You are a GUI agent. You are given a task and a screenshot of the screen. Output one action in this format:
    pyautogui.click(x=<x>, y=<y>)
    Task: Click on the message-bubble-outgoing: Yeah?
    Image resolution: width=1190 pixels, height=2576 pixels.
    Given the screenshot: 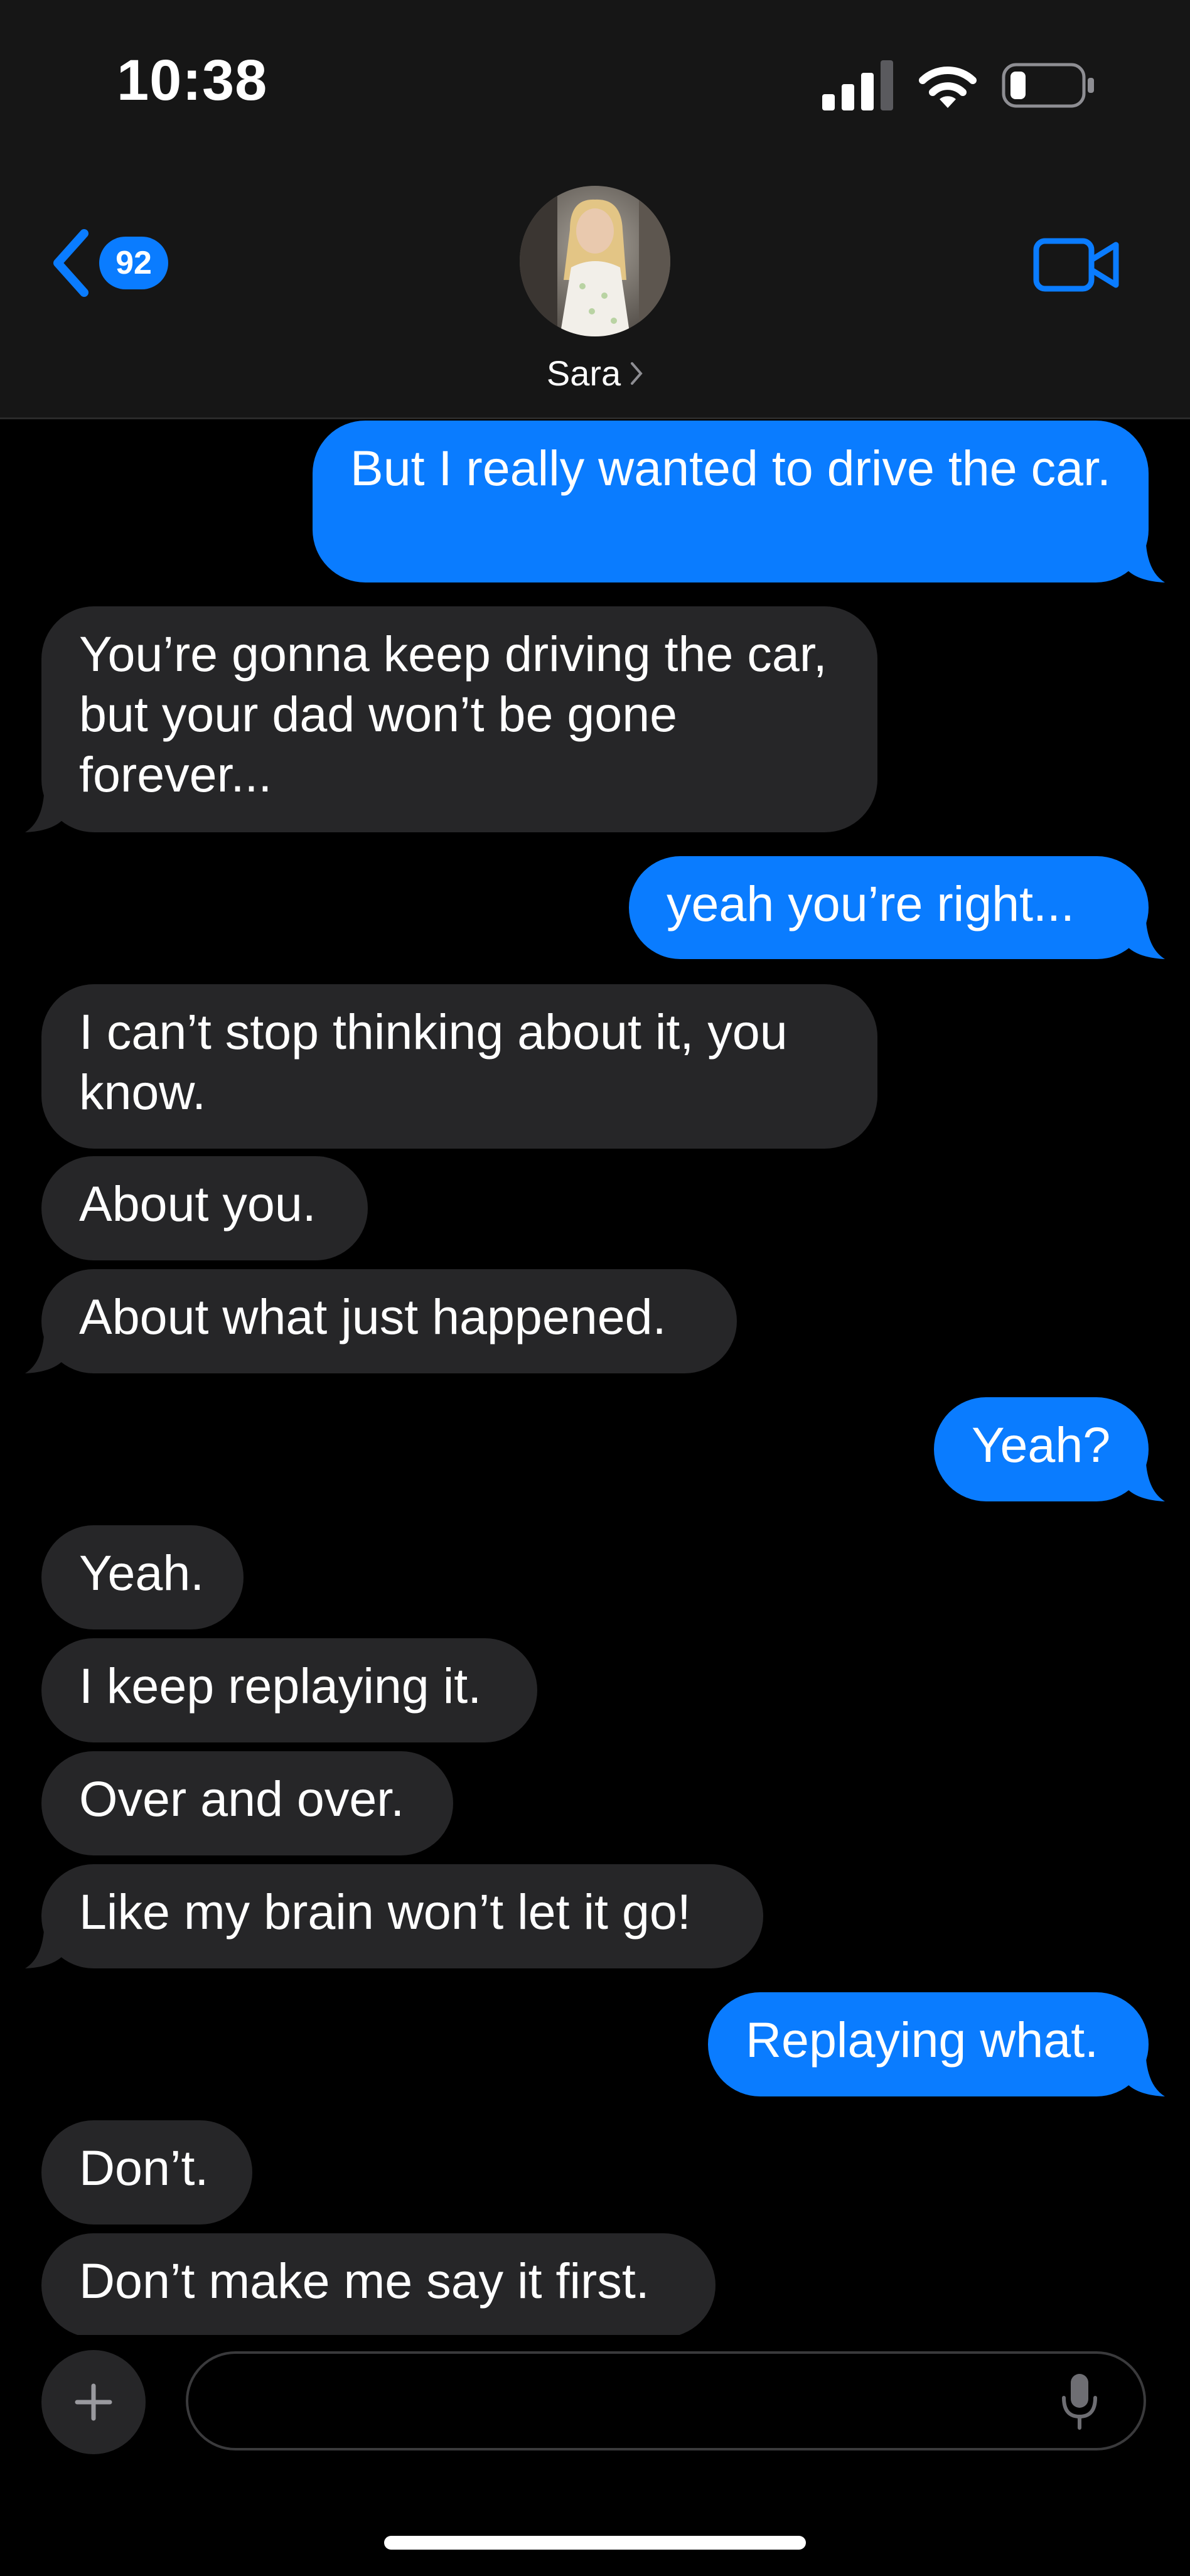 What is the action you would take?
    pyautogui.click(x=1049, y=1449)
    